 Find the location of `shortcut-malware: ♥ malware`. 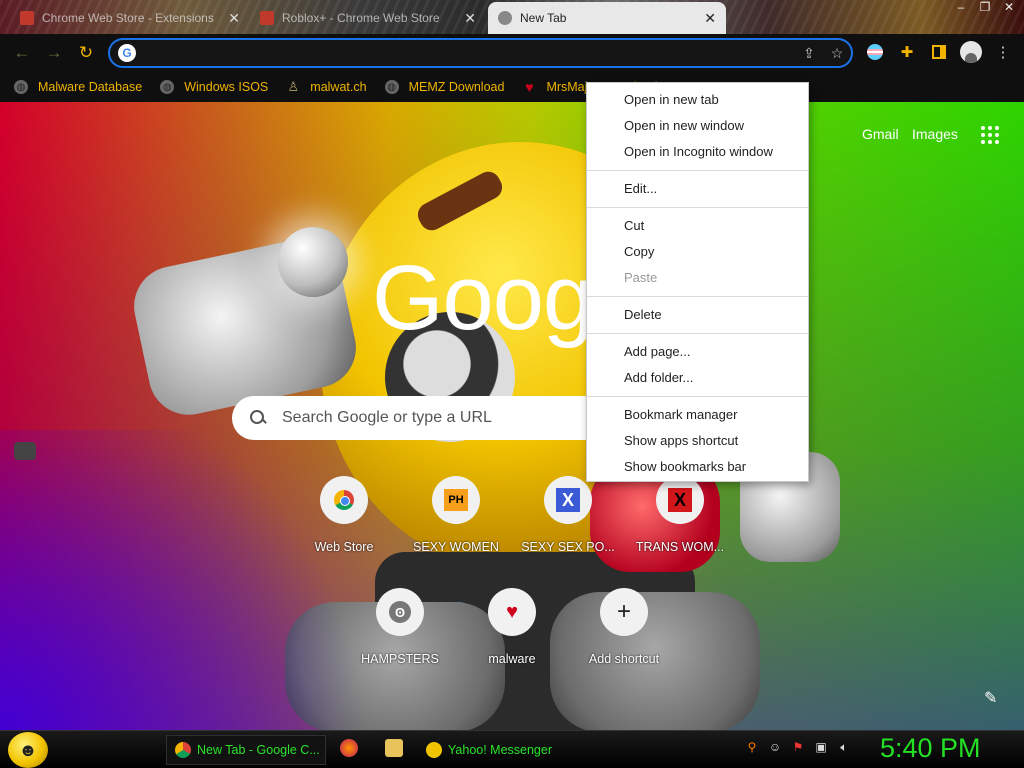

shortcut-malware: ♥ malware is located at coordinates (512, 627).